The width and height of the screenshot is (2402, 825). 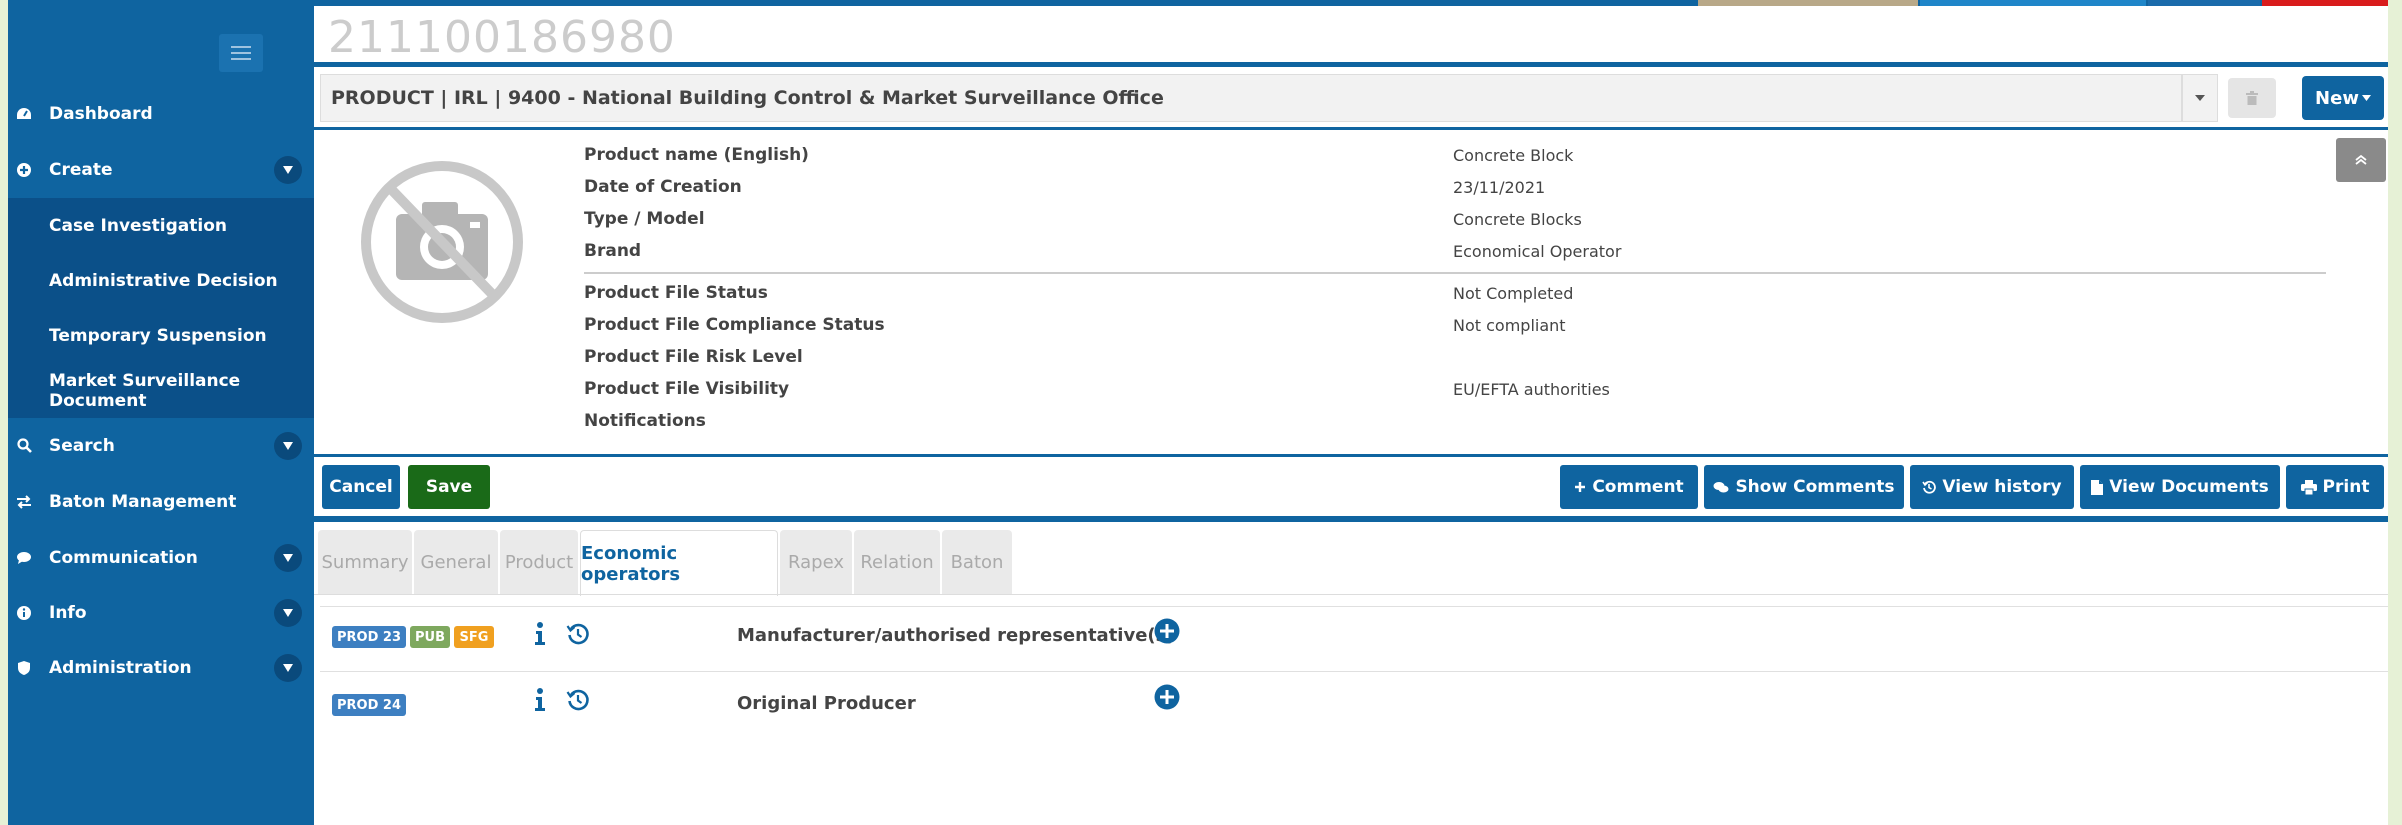 I want to click on compliance-status-label: Product File Compliance Status, so click(x=734, y=325).